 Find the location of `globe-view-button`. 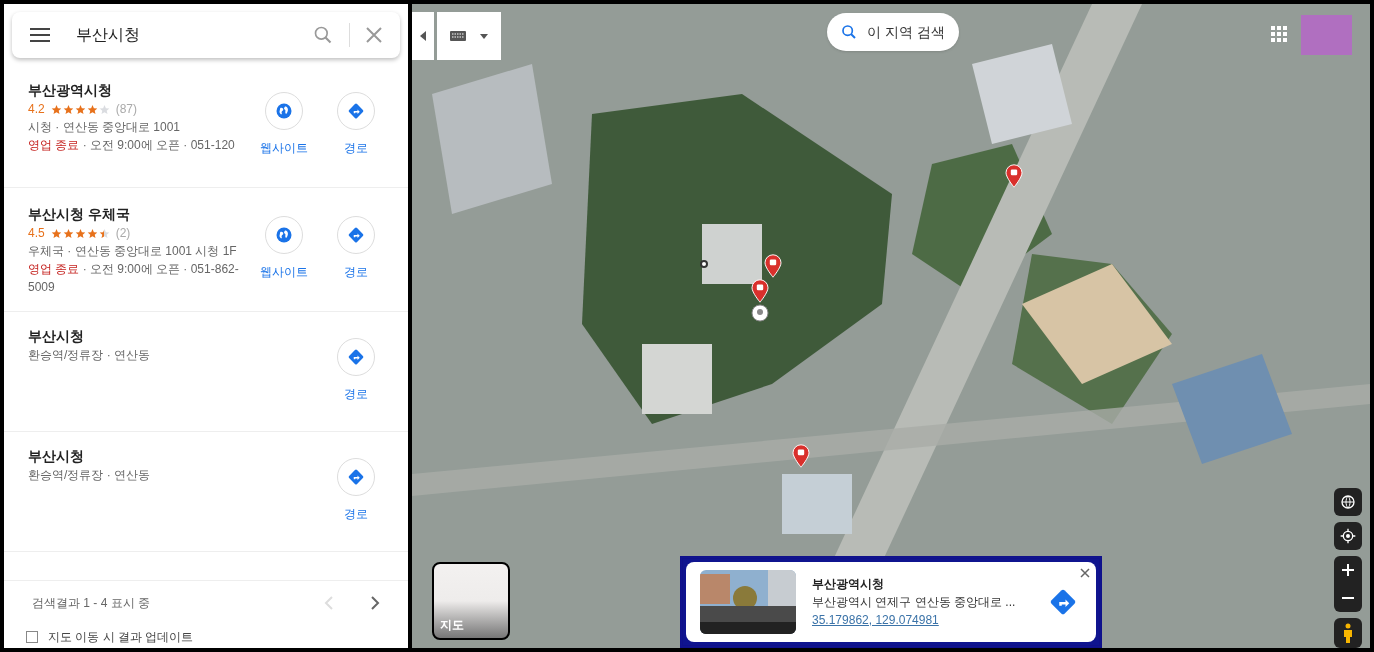

globe-view-button is located at coordinates (1348, 502).